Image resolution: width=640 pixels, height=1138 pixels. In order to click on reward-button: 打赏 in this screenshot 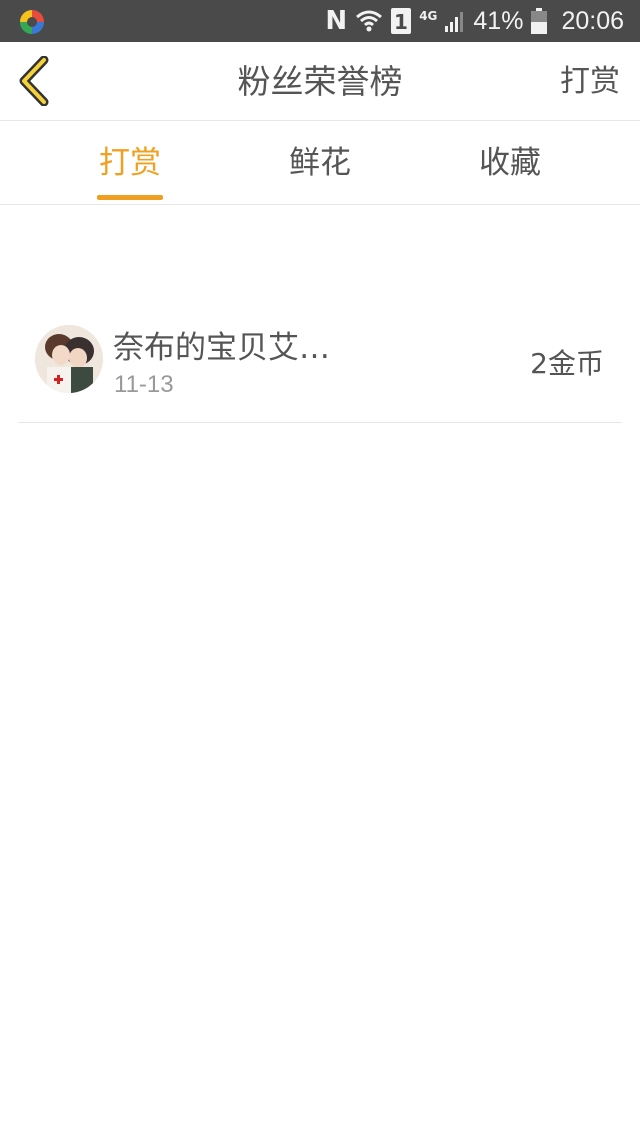, I will do `click(590, 81)`.